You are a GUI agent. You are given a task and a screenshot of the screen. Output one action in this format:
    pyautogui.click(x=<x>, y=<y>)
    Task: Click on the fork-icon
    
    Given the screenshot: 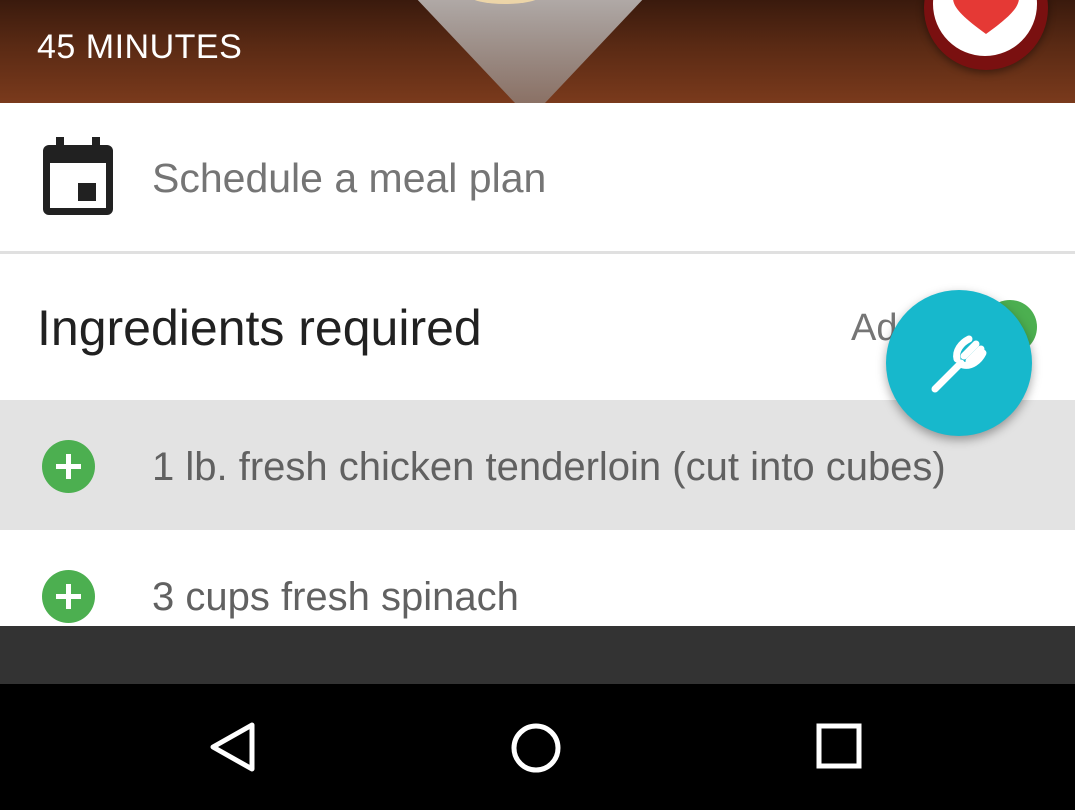 What is the action you would take?
    pyautogui.click(x=959, y=364)
    